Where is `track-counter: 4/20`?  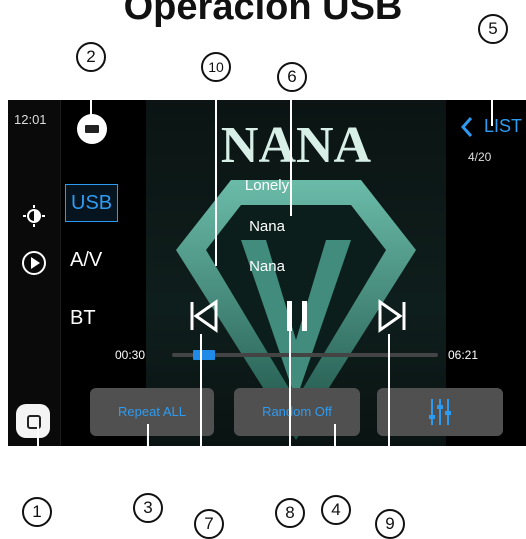 track-counter: 4/20 is located at coordinates (480, 157).